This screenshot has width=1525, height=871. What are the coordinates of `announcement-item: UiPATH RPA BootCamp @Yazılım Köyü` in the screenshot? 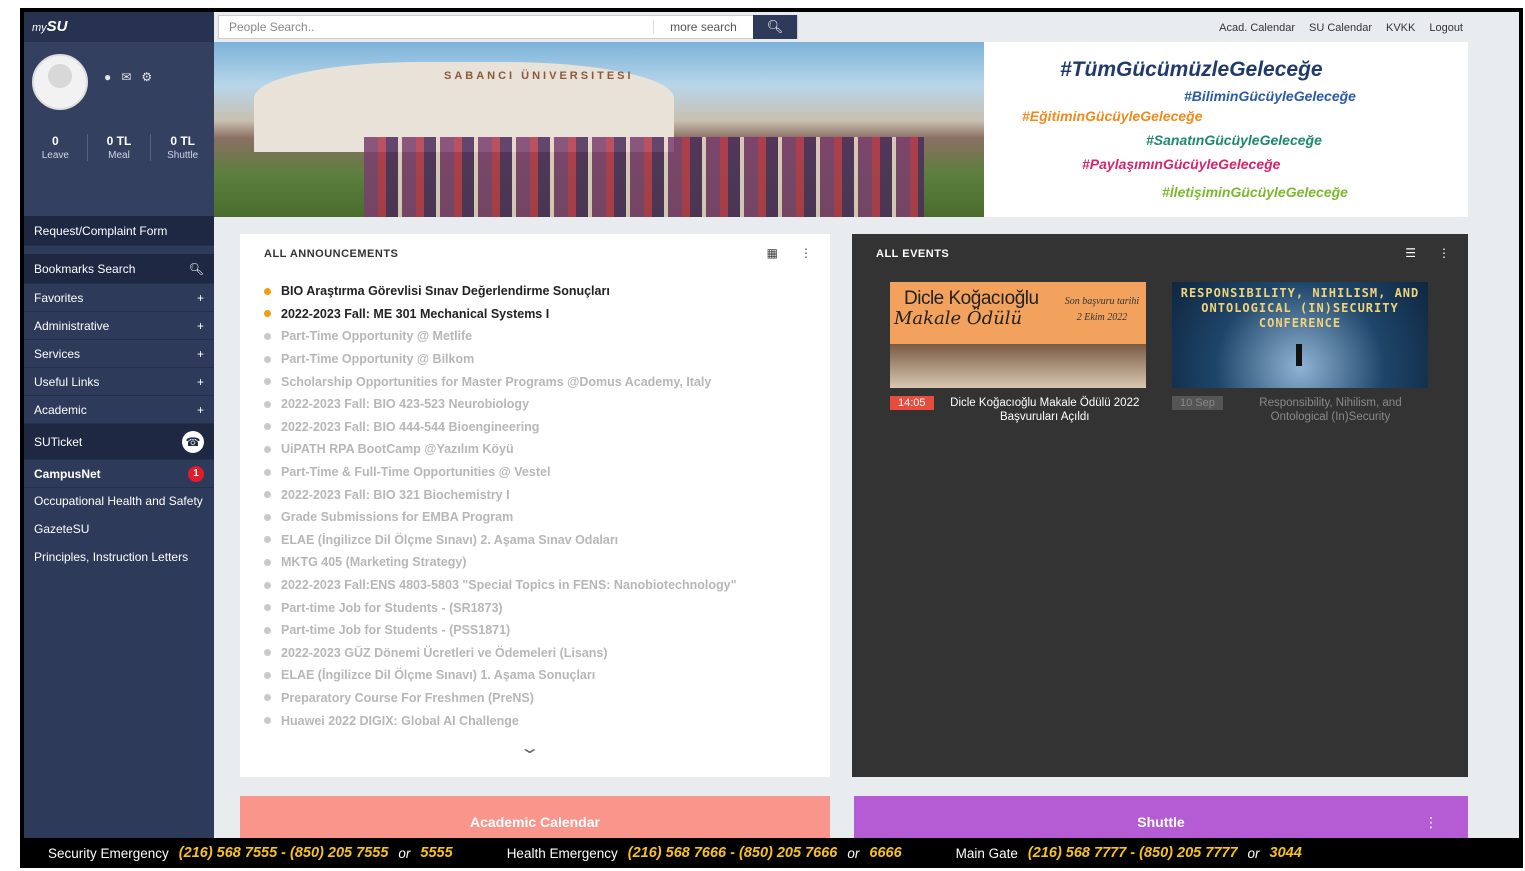 It's located at (500, 449).